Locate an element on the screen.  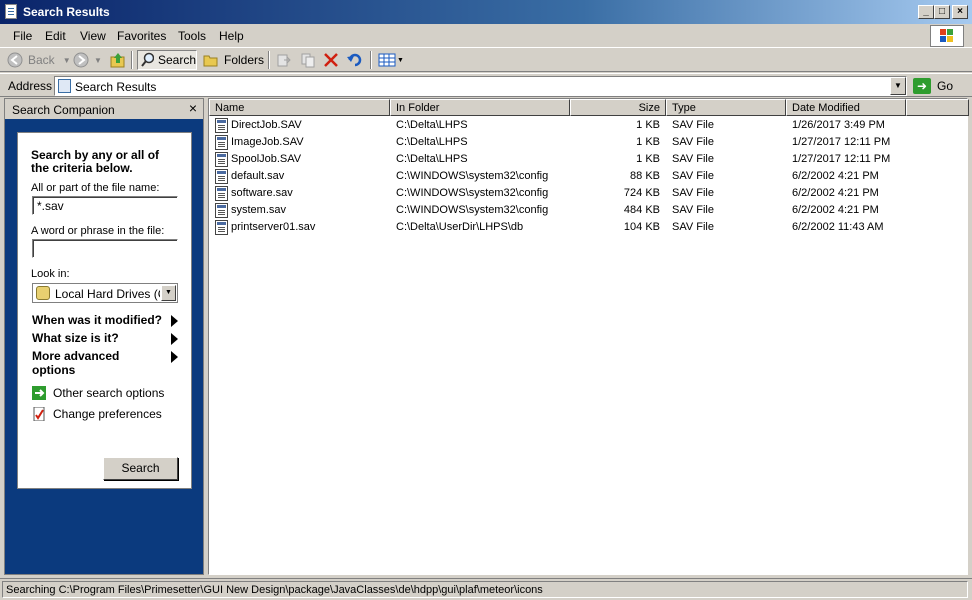
address-input: Search Results is located at coordinates (480, 86).